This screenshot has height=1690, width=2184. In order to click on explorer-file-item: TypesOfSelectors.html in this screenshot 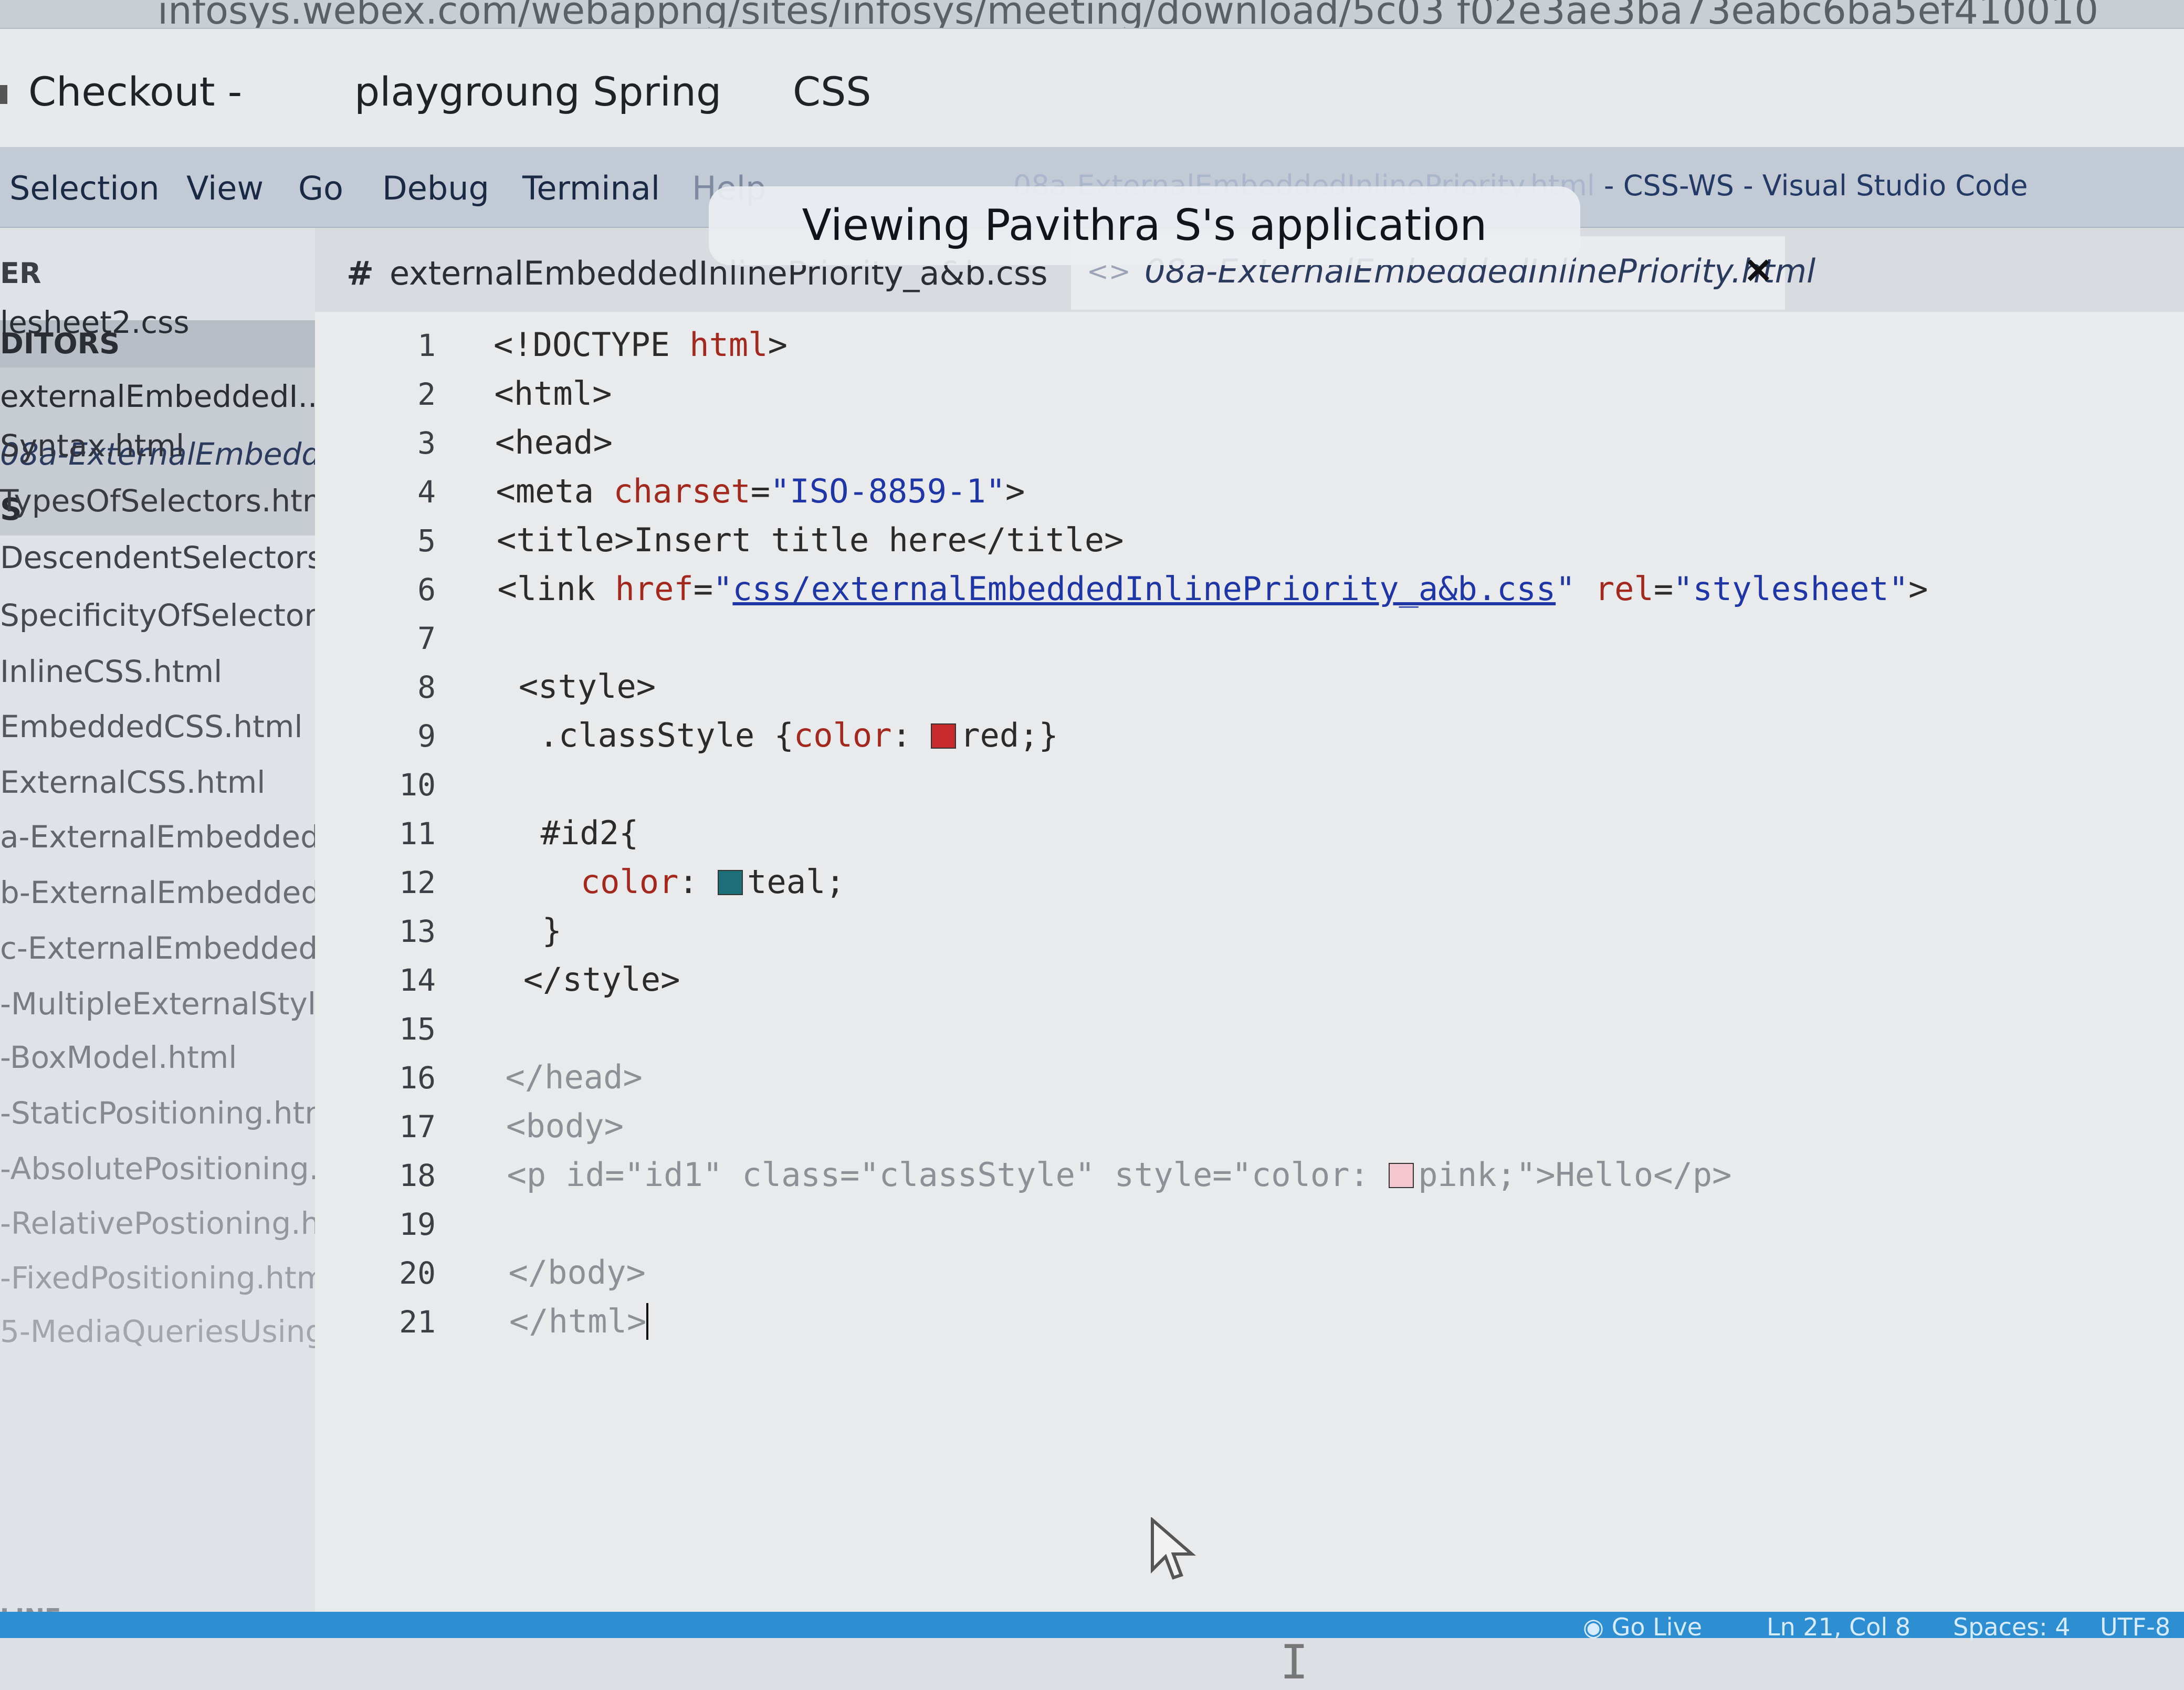, I will do `click(157, 501)`.